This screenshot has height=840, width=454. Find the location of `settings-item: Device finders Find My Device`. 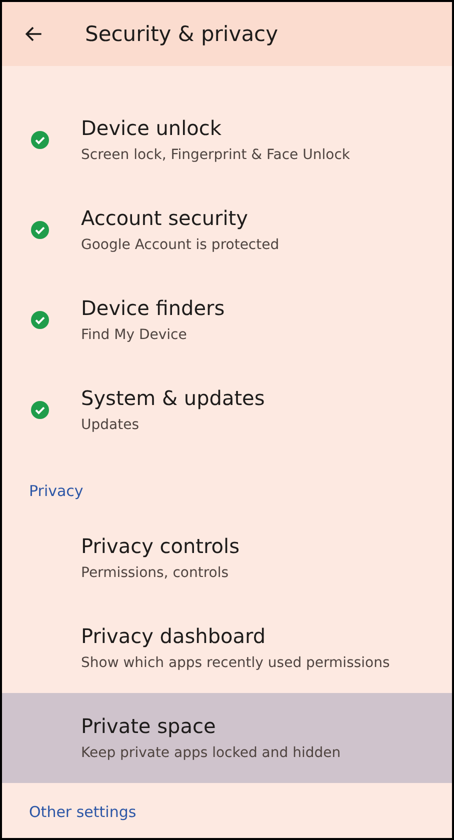

settings-item: Device finders Find My Device is located at coordinates (227, 320).